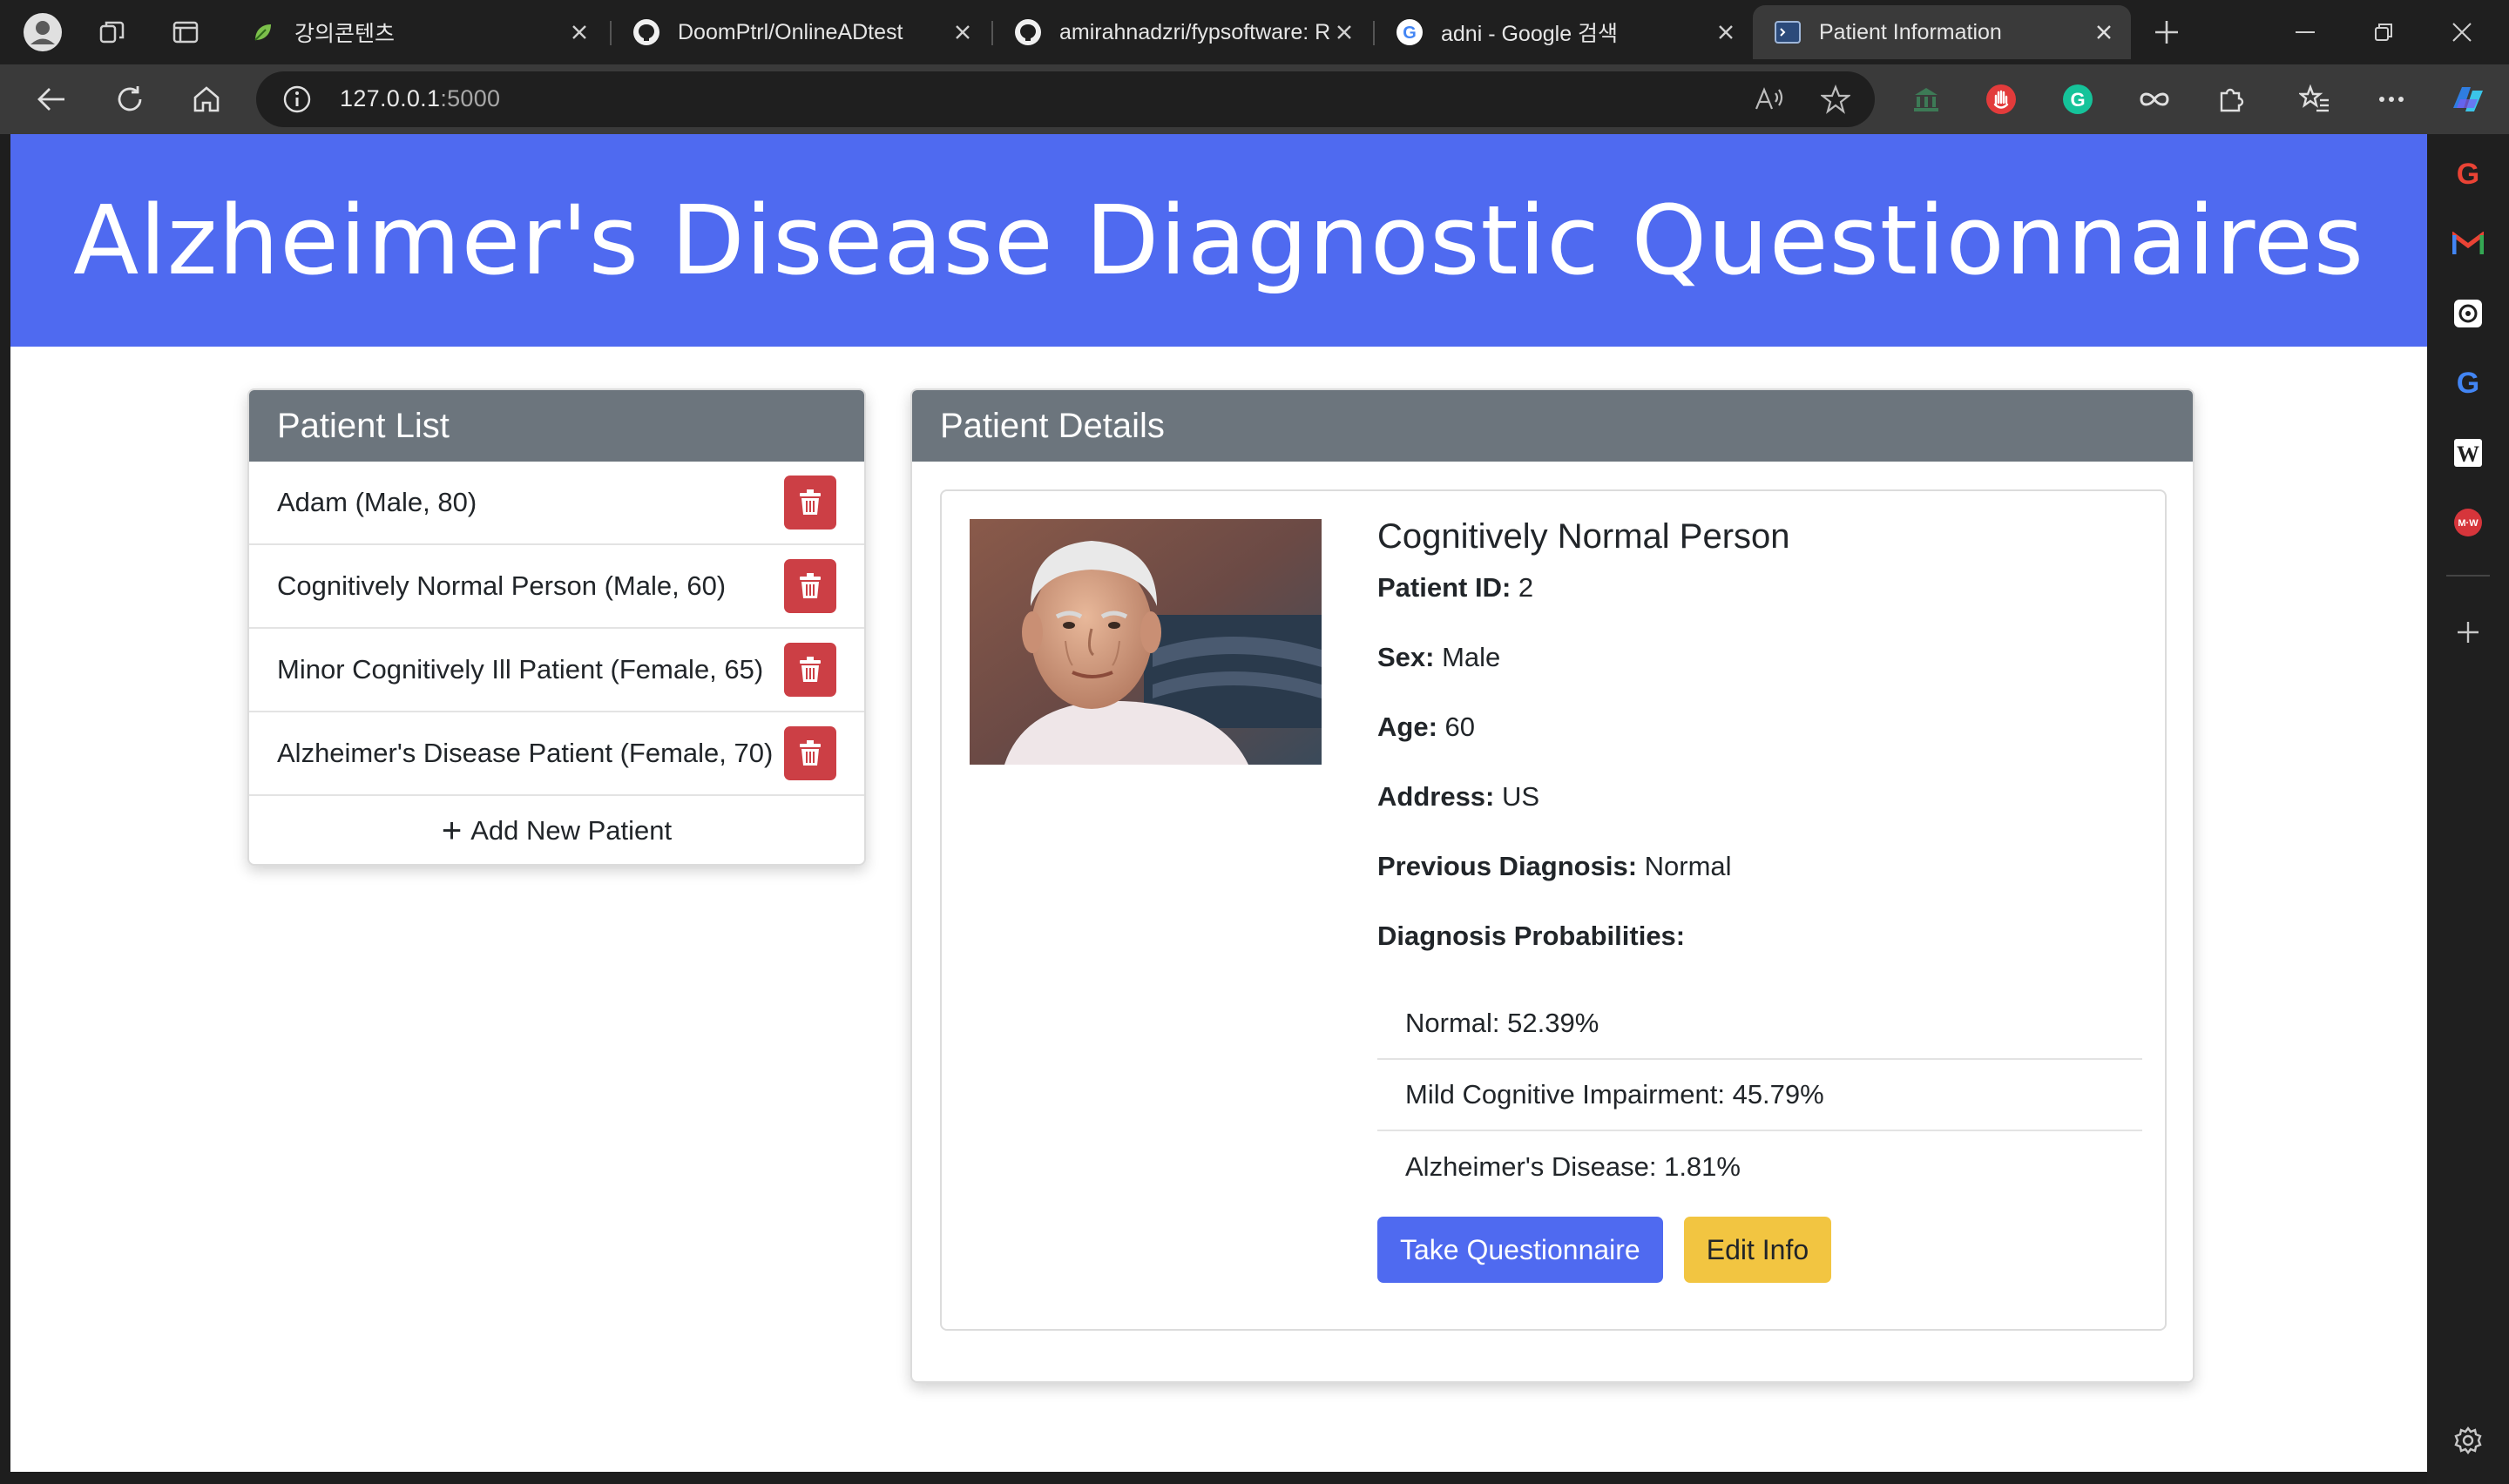 This screenshot has height=1484, width=2509. I want to click on address-field: Address: US, so click(1759, 816).